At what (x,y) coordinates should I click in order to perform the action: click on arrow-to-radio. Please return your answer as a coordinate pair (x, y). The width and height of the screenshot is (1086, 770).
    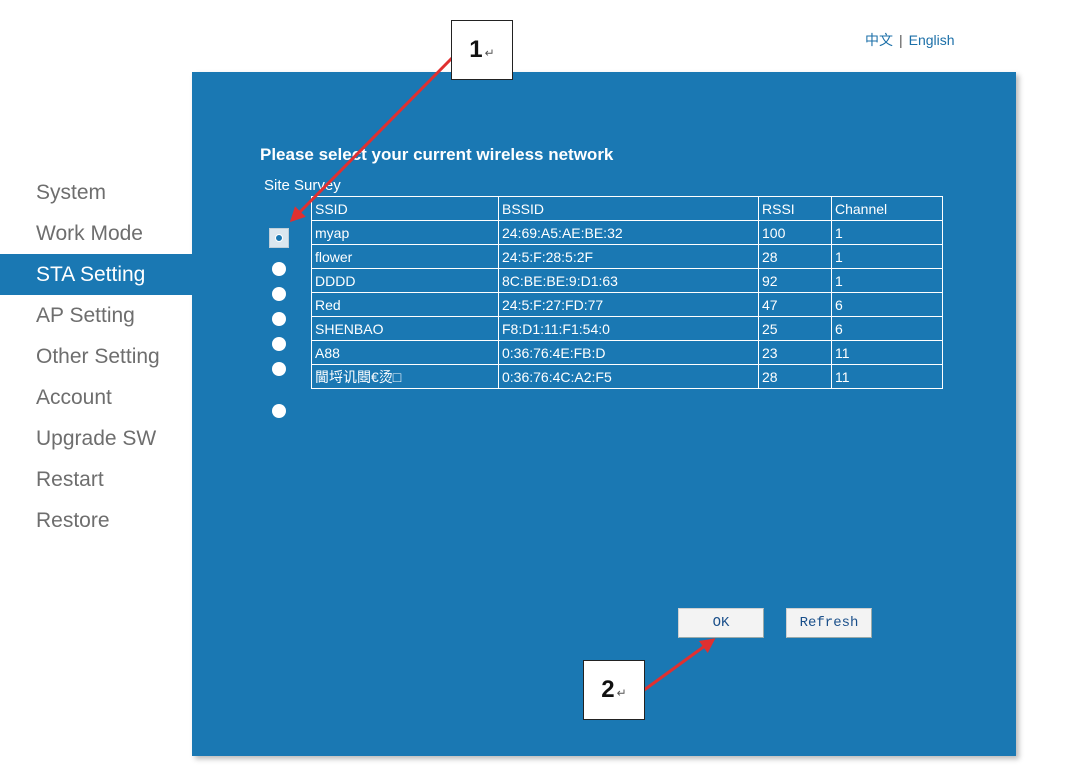
    Looking at the image, I should click on (371, 139).